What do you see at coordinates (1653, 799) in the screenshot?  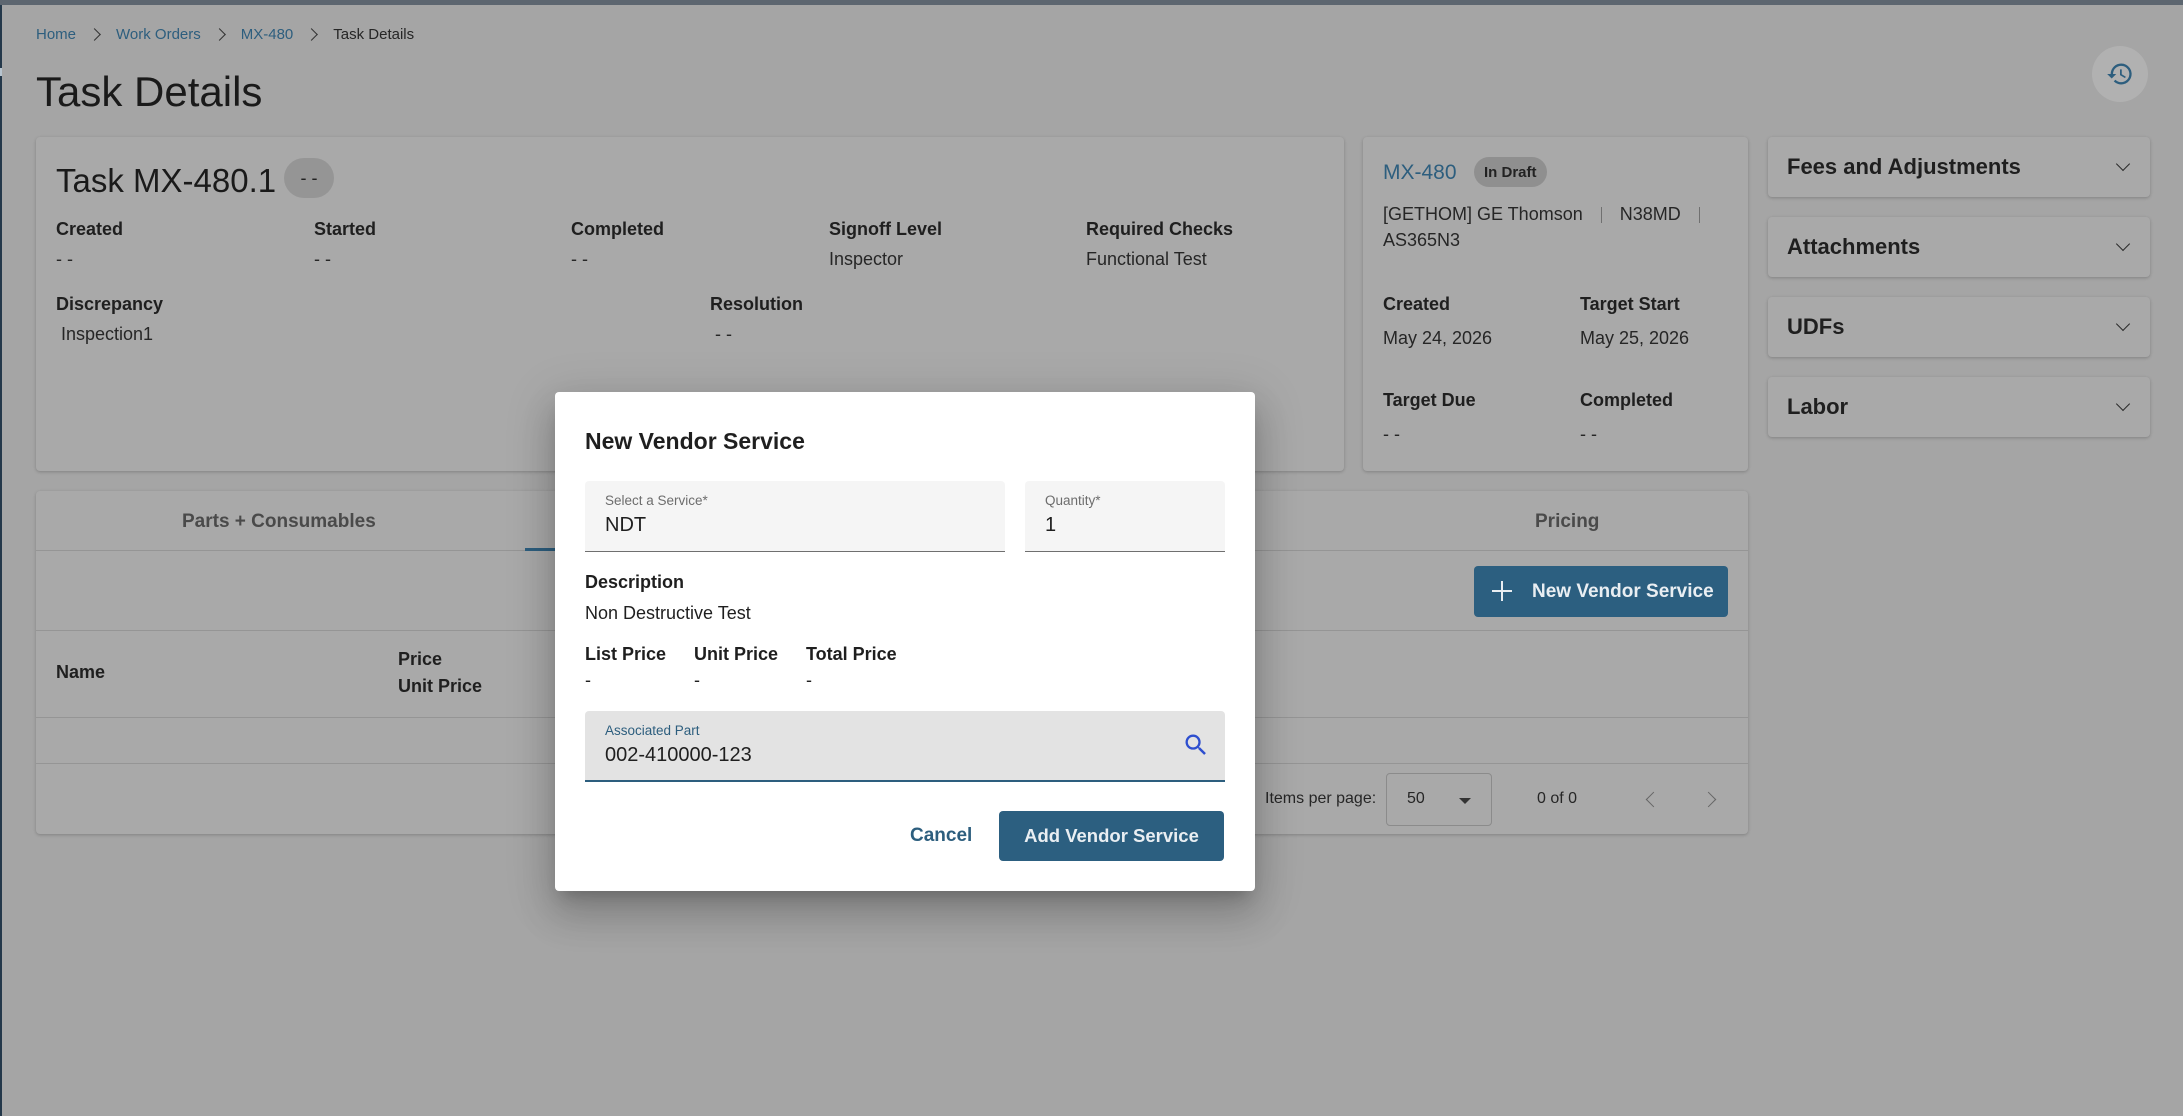 I see `previous-page-icon` at bounding box center [1653, 799].